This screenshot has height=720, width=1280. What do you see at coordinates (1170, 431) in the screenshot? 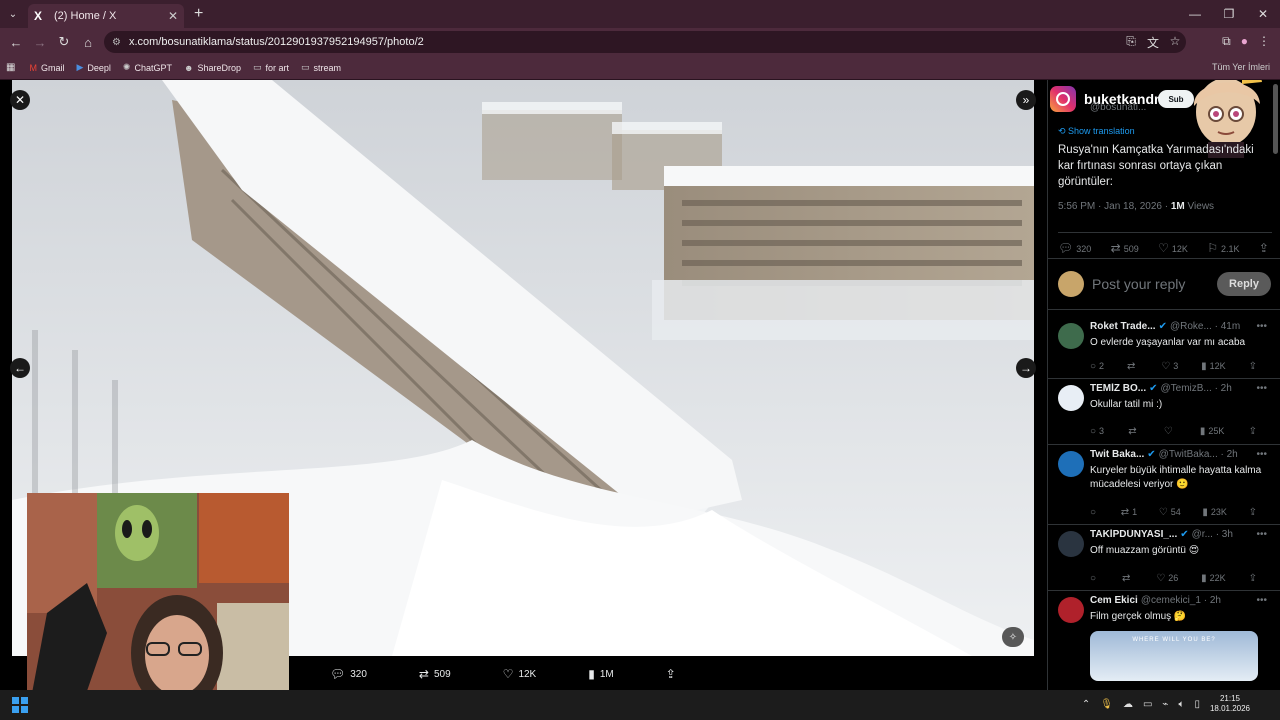
I see `reply-like-action: ♡` at bounding box center [1170, 431].